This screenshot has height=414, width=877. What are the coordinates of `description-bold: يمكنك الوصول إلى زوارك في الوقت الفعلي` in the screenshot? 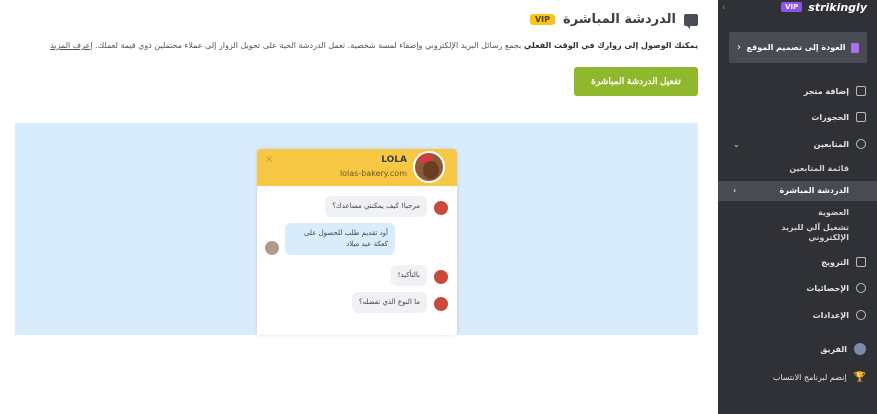 It's located at (610, 45).